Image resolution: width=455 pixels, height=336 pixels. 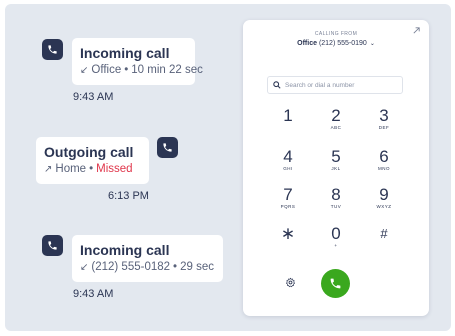 I want to click on key-letters: MNO, so click(x=384, y=168).